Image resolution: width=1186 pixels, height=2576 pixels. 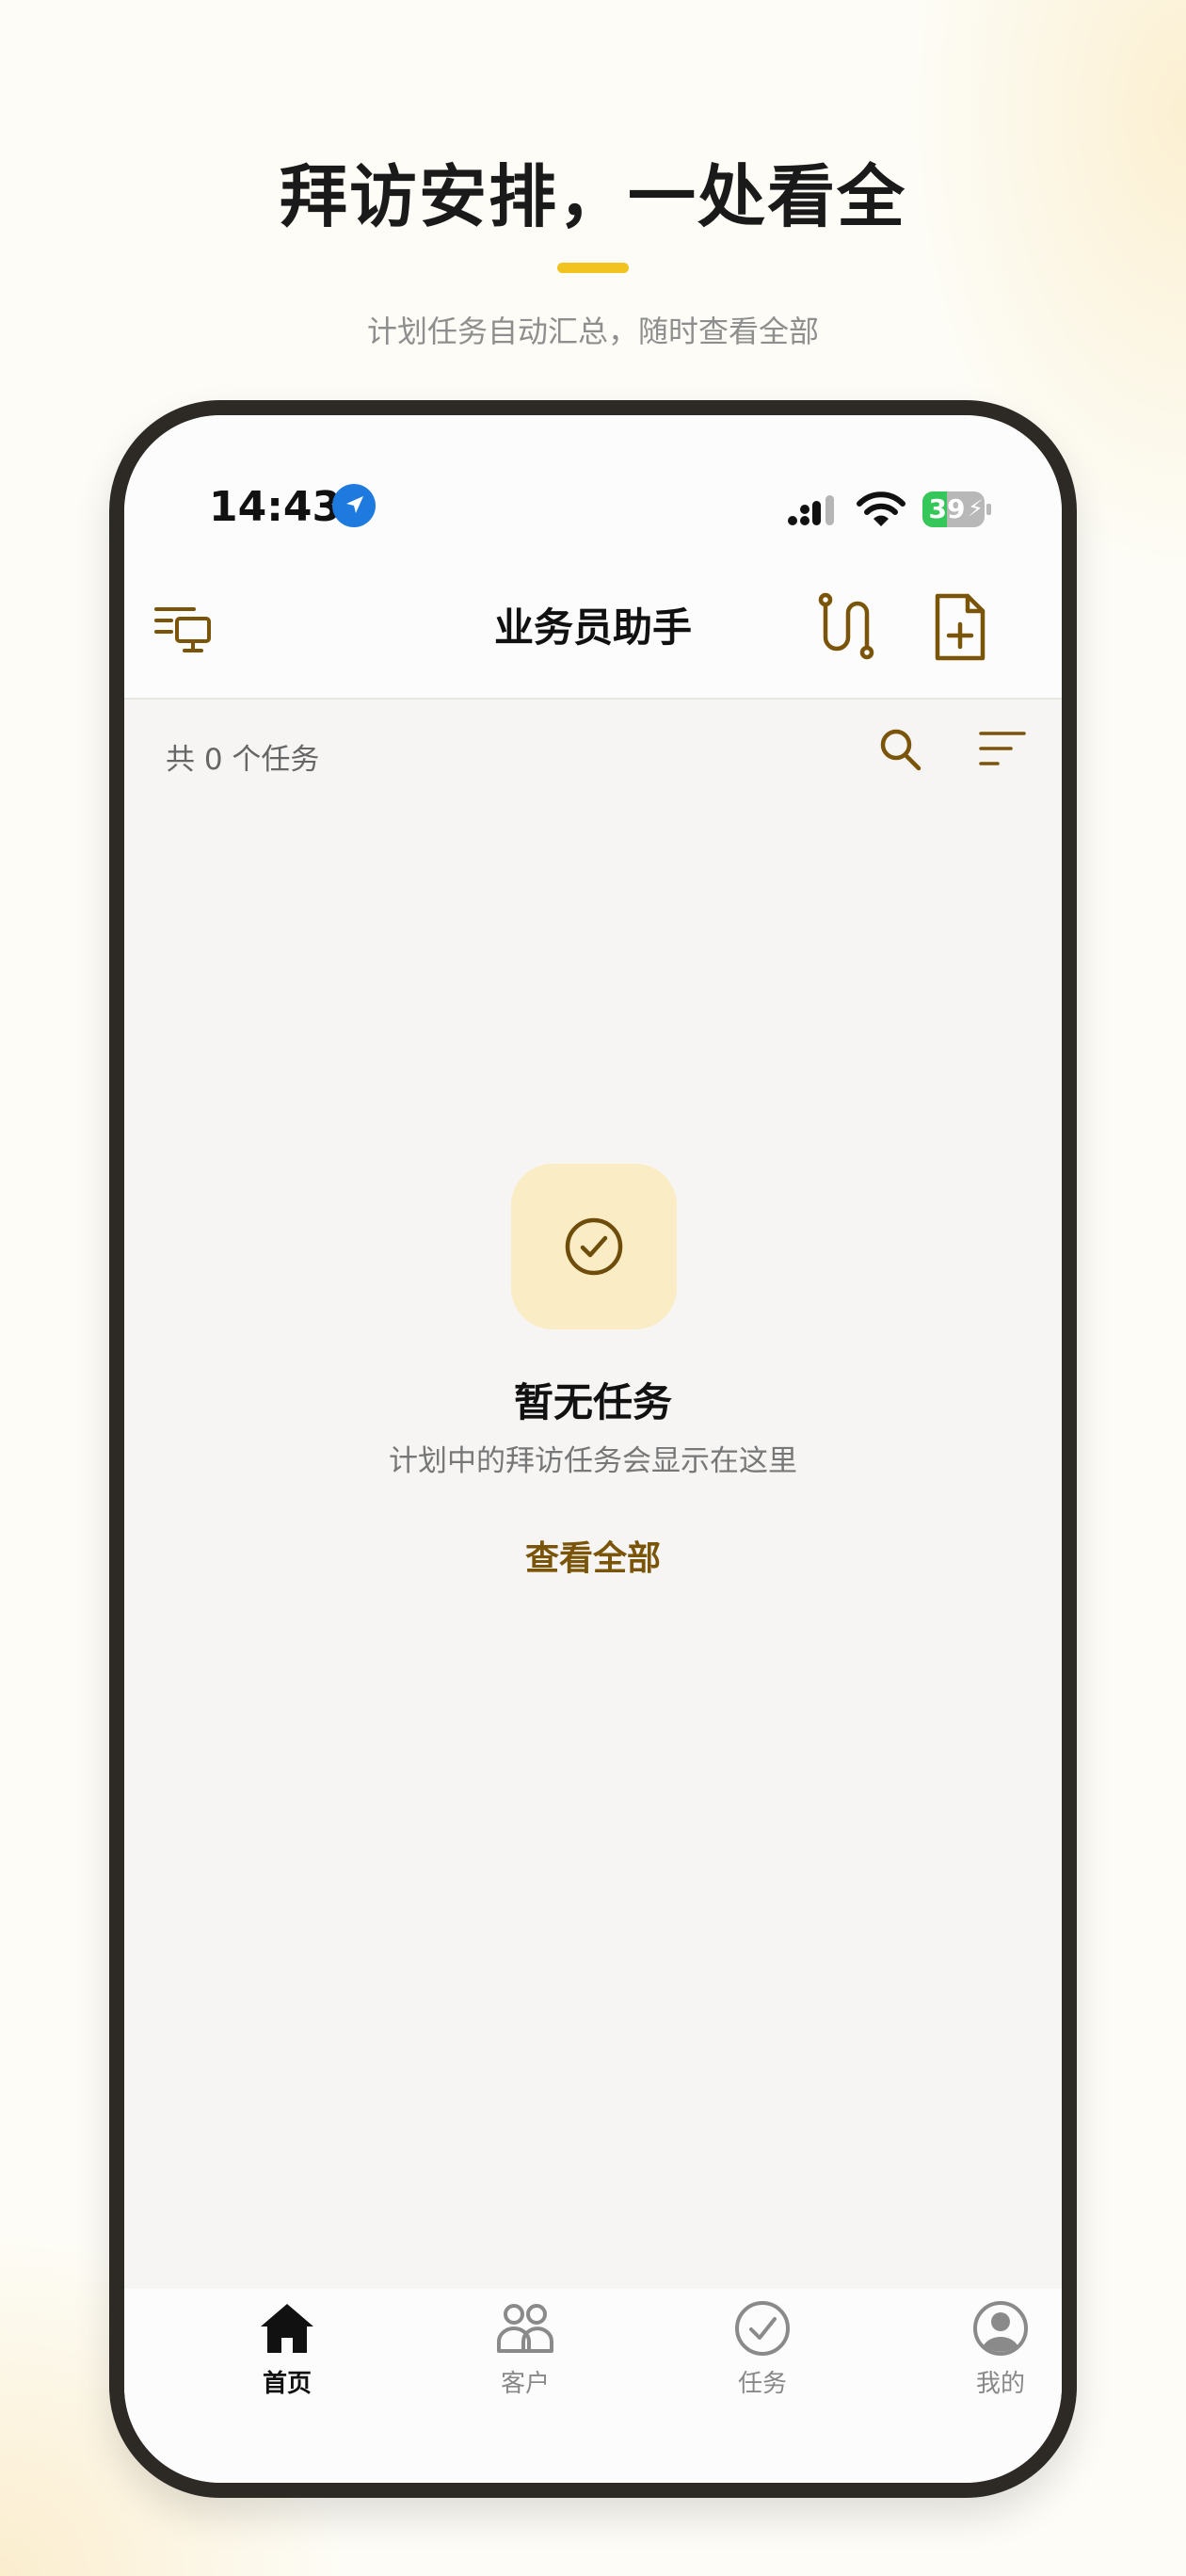 What do you see at coordinates (811, 510) in the screenshot?
I see `signal-icon` at bounding box center [811, 510].